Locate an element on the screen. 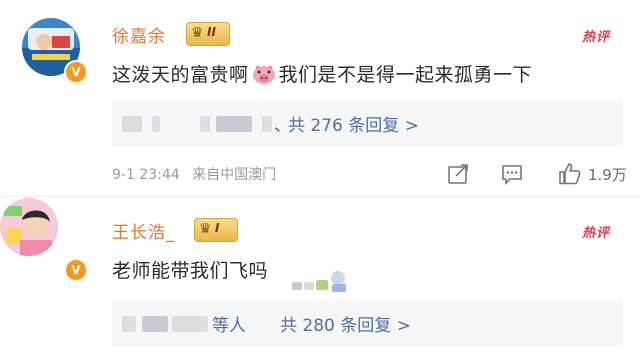 The width and height of the screenshot is (640, 358). rank-badge: ♛ II is located at coordinates (208, 34).